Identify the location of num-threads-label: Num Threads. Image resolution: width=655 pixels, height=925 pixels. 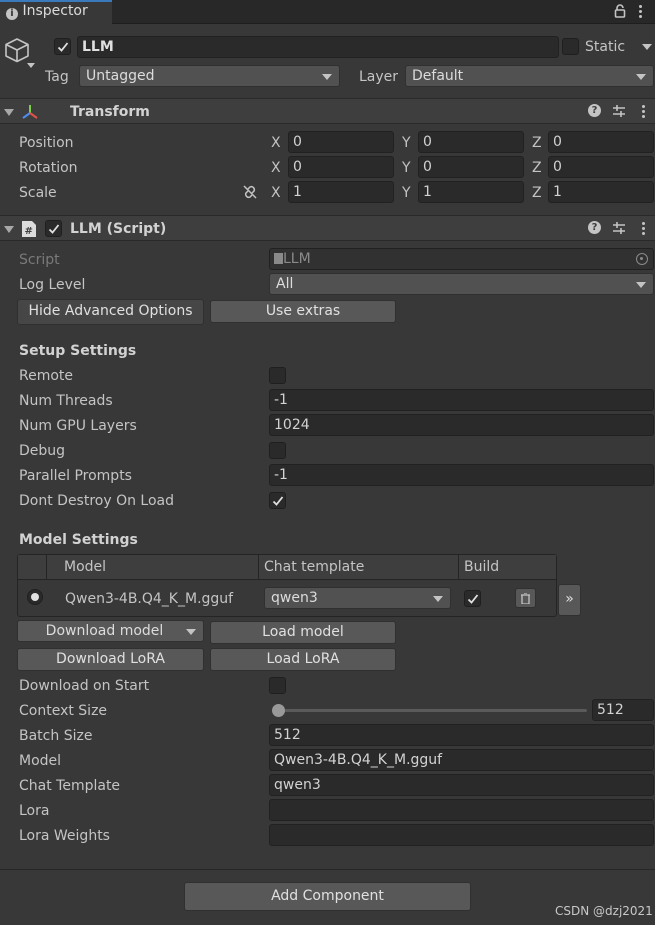
(66, 401).